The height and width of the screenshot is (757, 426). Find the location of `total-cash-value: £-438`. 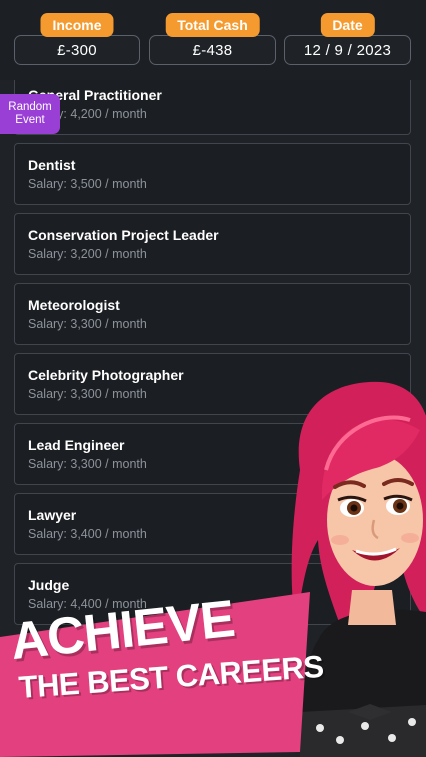

total-cash-value: £-438 is located at coordinates (212, 50).